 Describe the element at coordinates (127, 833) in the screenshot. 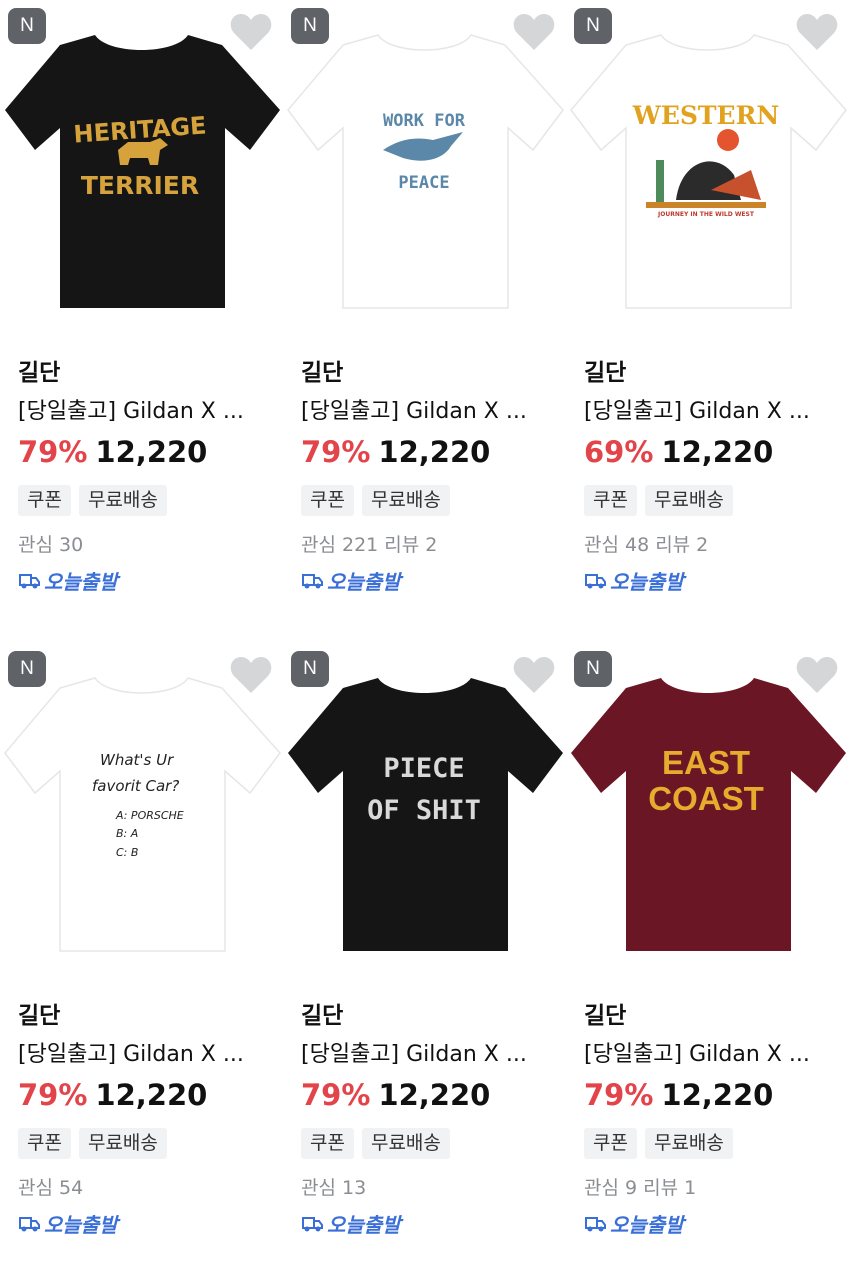

I see `print-line-4: B: A` at that location.